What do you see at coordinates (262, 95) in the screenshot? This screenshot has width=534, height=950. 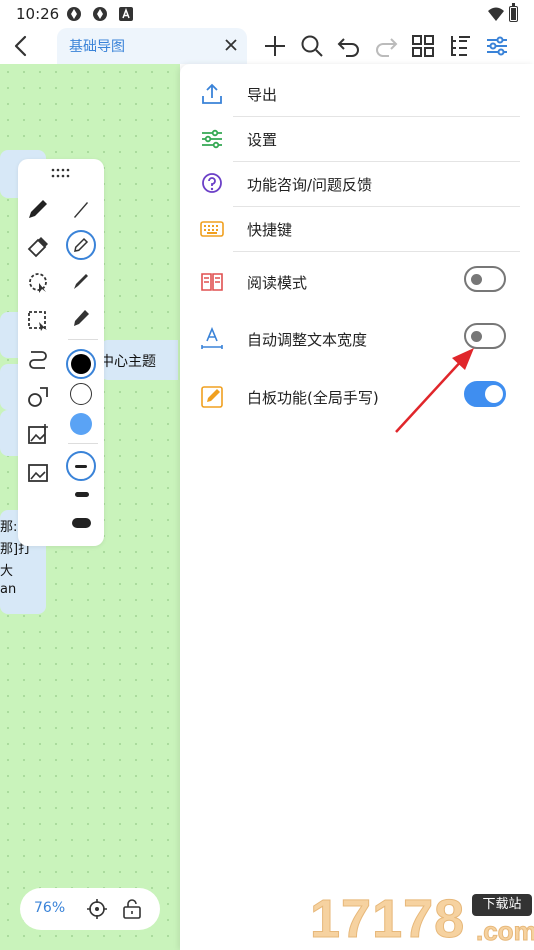 I see `menu-item-label: 导出` at bounding box center [262, 95].